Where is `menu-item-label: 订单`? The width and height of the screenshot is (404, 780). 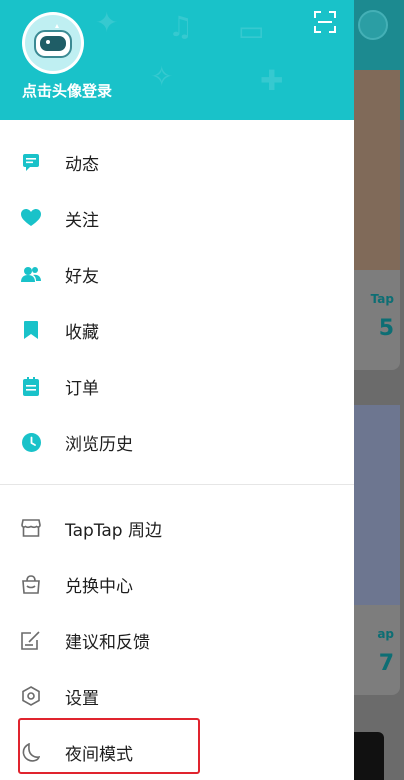
menu-item-label: 订单 is located at coordinates (82, 388).